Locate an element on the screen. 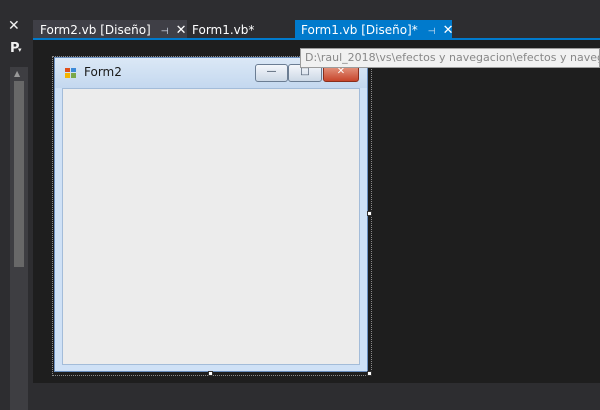 This screenshot has width=600, height=410. chevron-up-icon: ▲ is located at coordinates (17, 73).